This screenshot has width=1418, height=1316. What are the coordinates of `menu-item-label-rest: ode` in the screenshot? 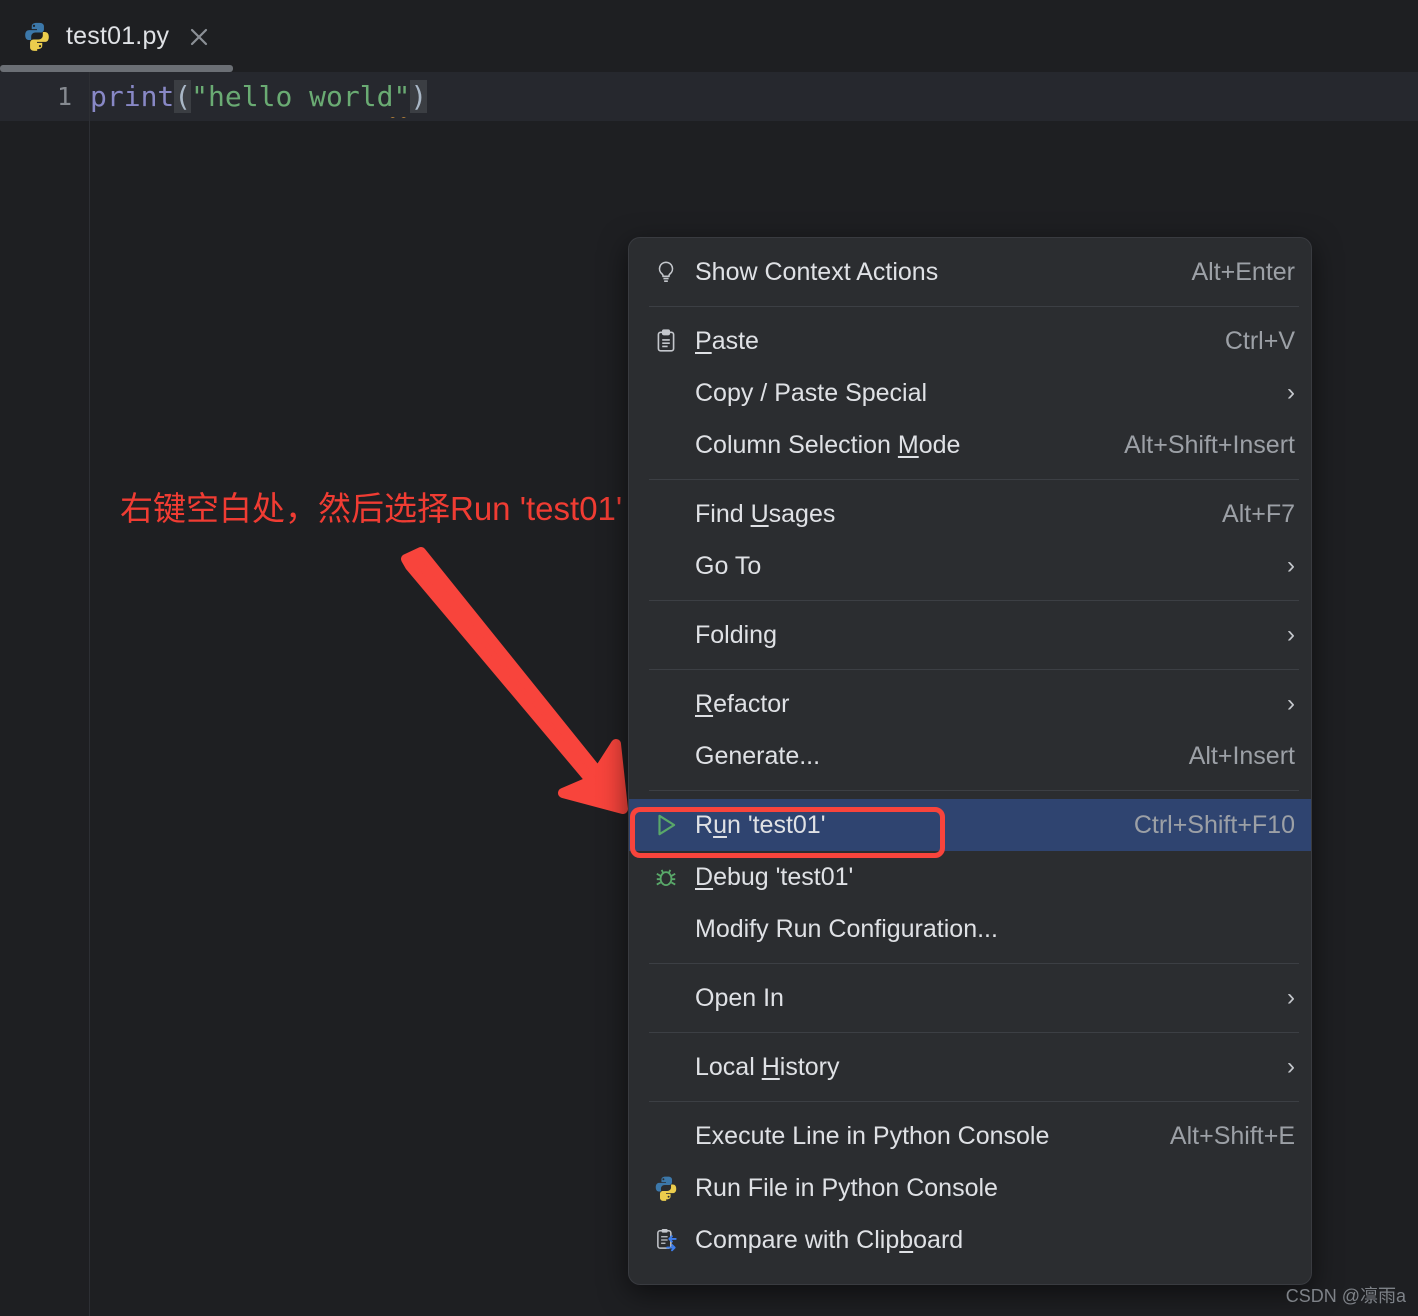 It's located at (939, 444).